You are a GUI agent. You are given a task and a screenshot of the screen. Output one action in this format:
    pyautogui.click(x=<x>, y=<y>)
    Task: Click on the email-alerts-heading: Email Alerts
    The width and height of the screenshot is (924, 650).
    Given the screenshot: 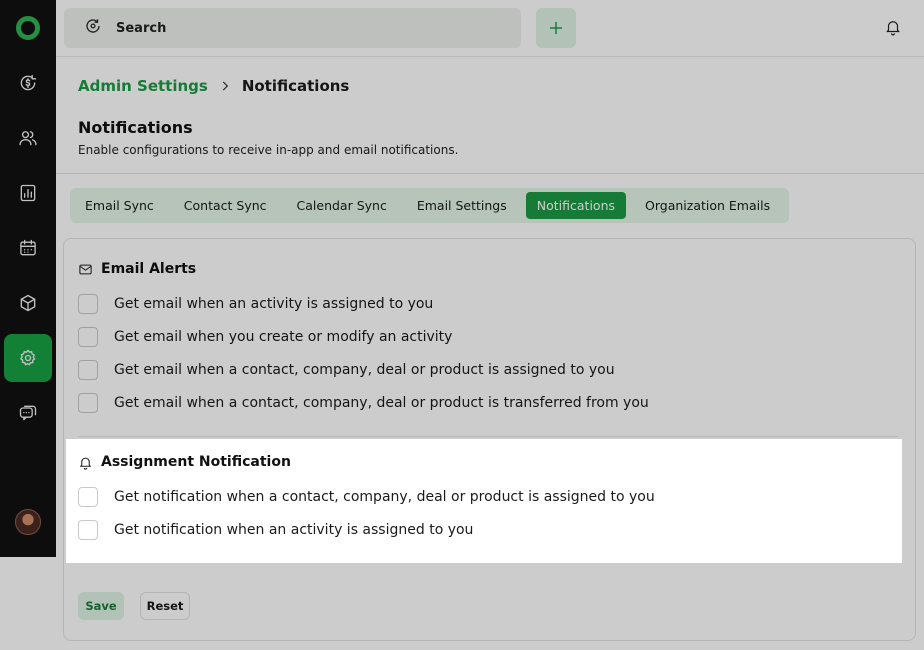 What is the action you would take?
    pyautogui.click(x=137, y=269)
    